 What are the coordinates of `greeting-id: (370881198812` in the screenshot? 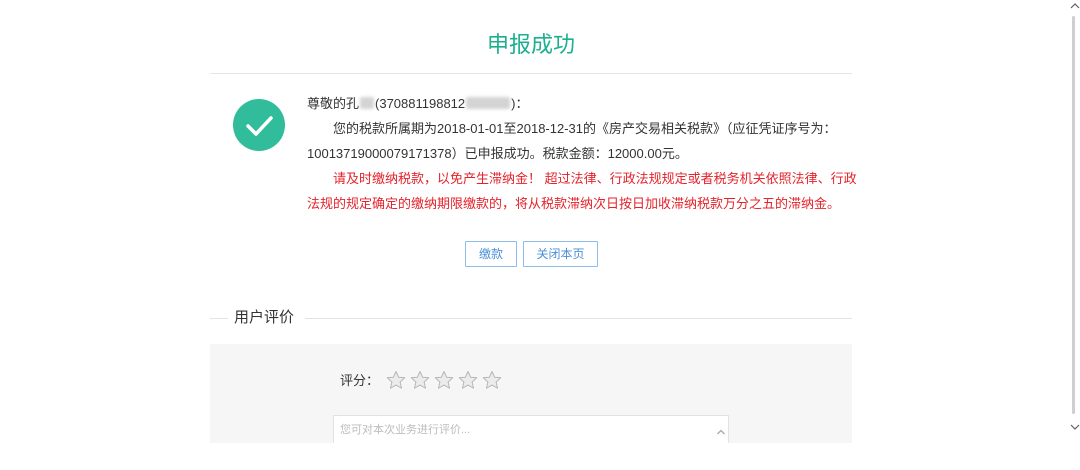 It's located at (420, 103).